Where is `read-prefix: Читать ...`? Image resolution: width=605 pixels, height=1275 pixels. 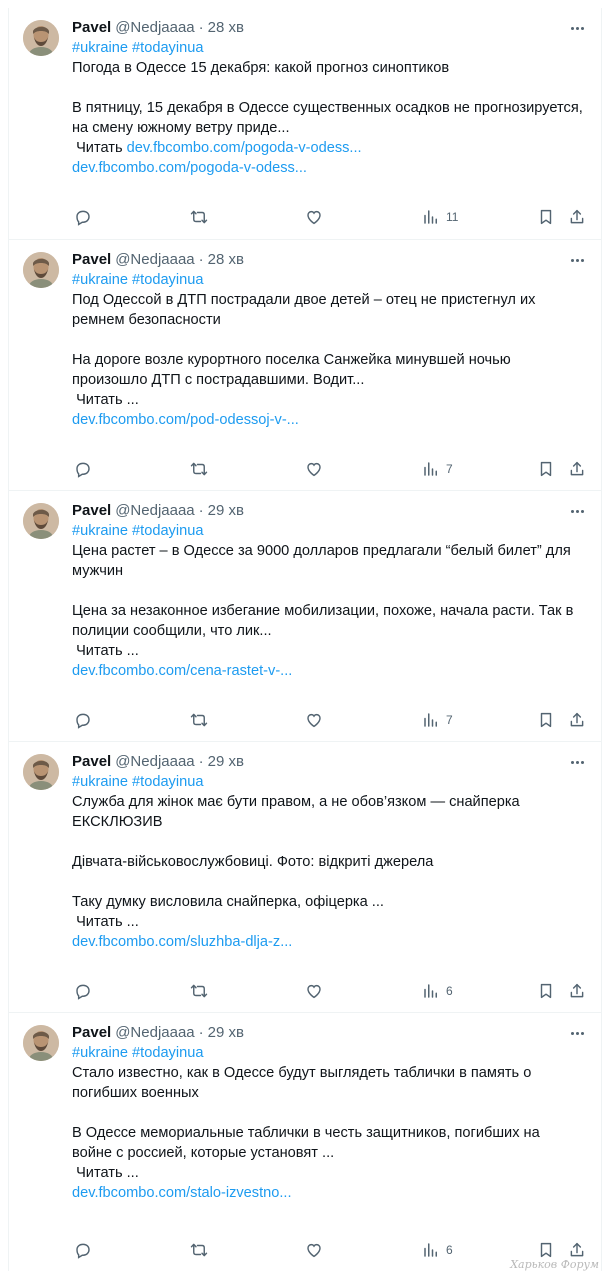
read-prefix: Читать ... is located at coordinates (107, 1173).